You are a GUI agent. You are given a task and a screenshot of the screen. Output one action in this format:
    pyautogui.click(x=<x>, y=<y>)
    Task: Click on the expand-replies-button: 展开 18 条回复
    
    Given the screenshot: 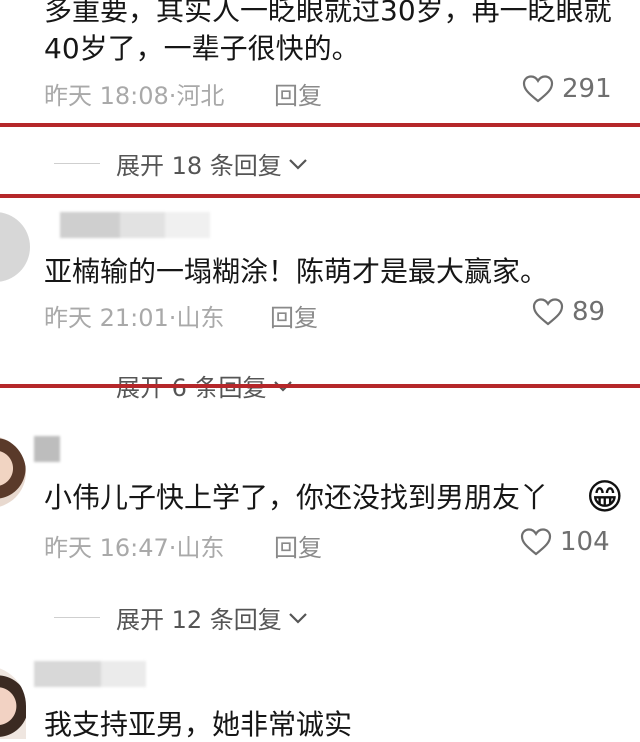 What is the action you would take?
    pyautogui.click(x=181, y=163)
    